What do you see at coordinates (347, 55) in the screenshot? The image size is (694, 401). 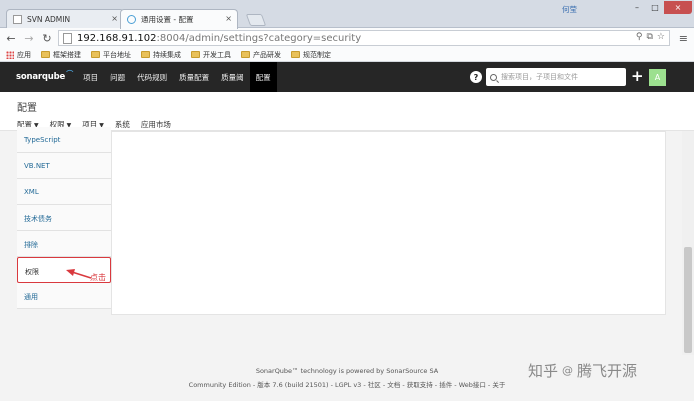 I see `bookmarks-bar: 应用 框架搭建 平台地址 持续集成 开发工具 产品研发 规范制定` at bounding box center [347, 55].